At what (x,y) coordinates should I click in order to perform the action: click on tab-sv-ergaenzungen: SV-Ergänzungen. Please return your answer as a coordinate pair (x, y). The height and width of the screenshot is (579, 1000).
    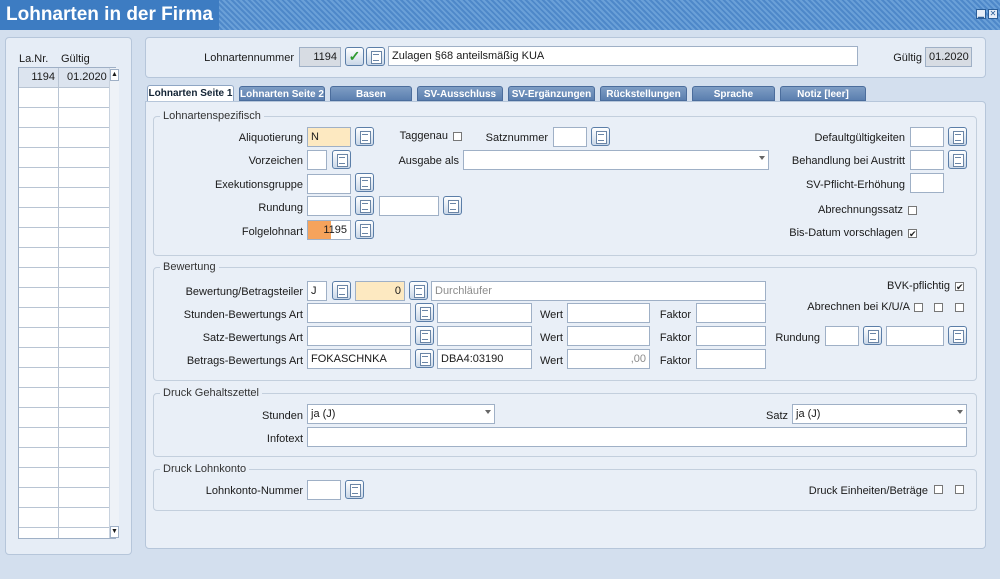
    Looking at the image, I should click on (551, 93).